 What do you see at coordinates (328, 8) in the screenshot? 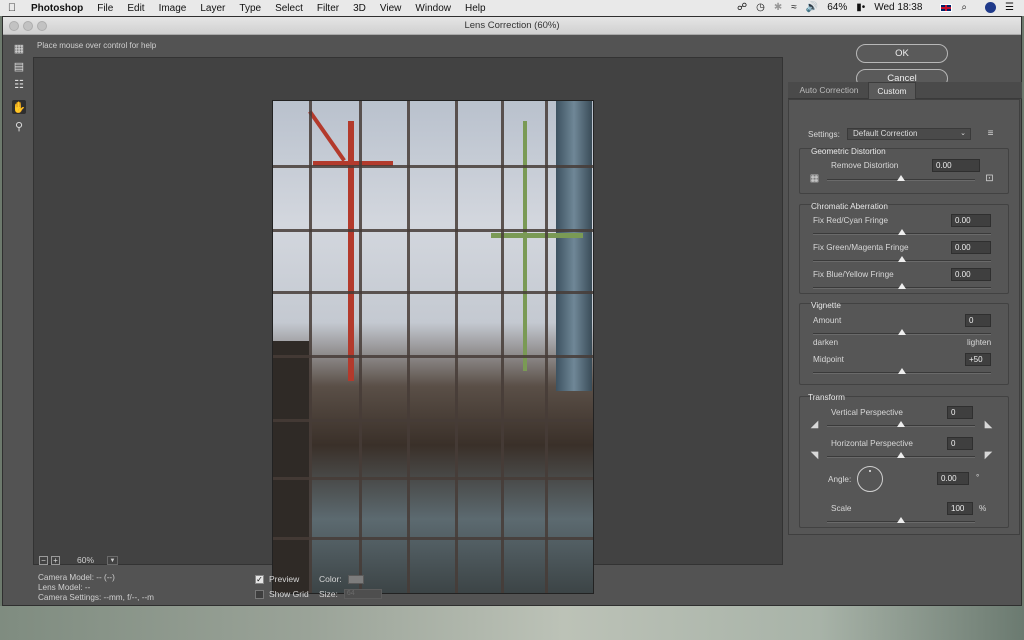
I see `menu-filter: Filter` at bounding box center [328, 8].